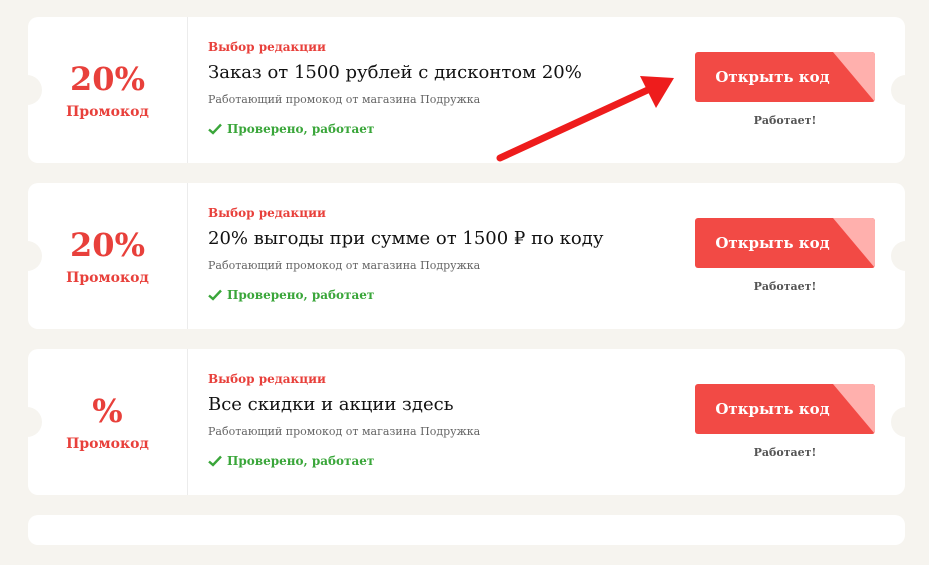  Describe the element at coordinates (466, 530) in the screenshot. I see `coupon-card-partial` at that location.